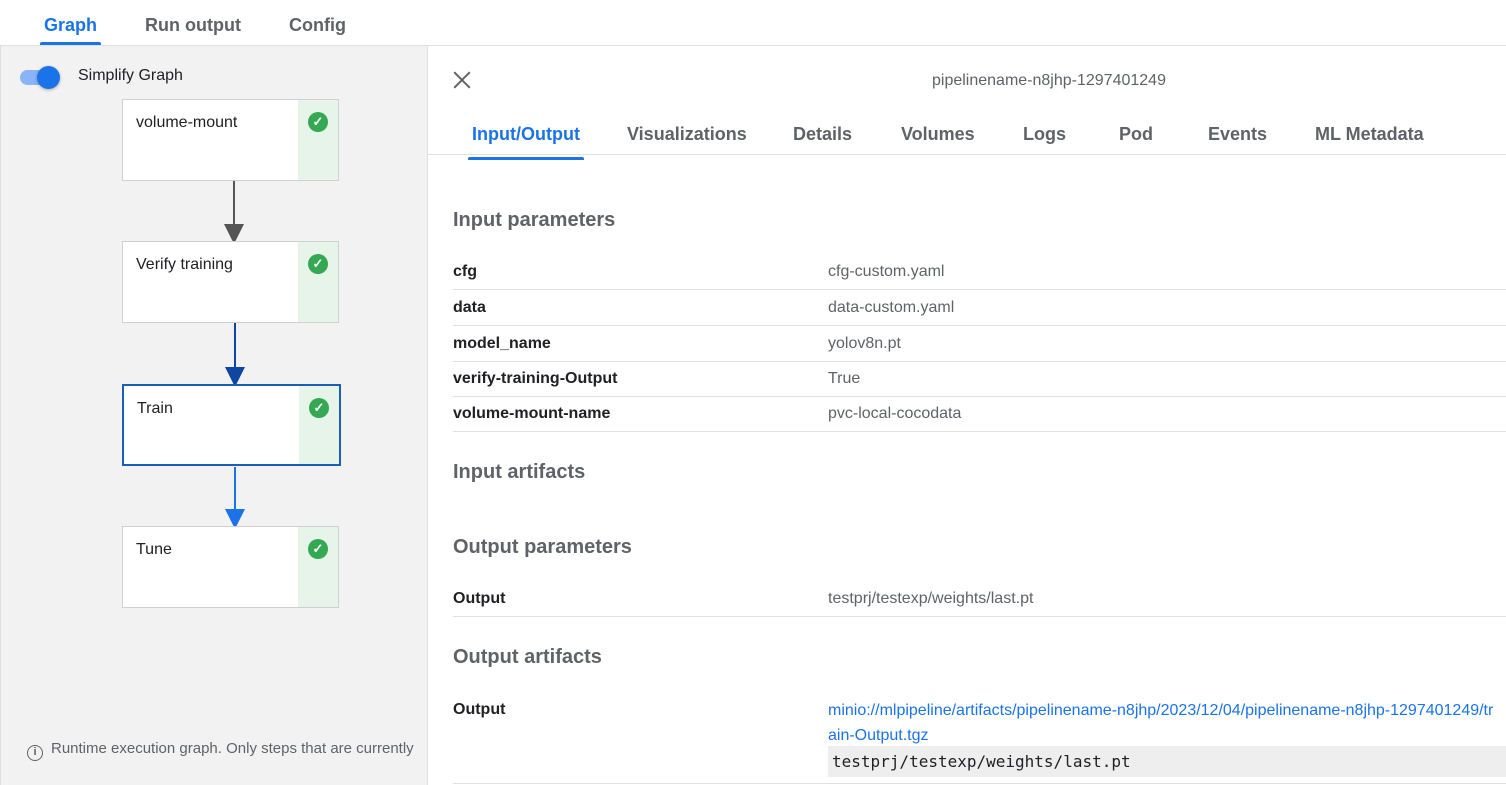 The height and width of the screenshot is (785, 1506). I want to click on input-parameters-title: Input parameters, so click(534, 220).